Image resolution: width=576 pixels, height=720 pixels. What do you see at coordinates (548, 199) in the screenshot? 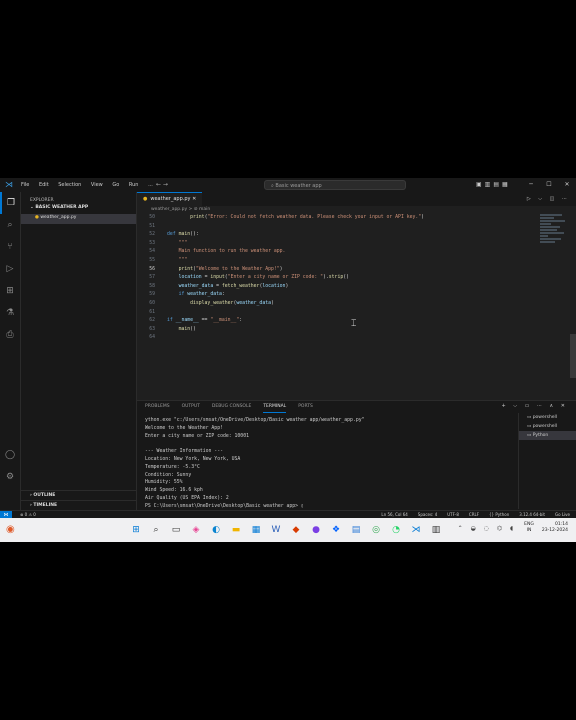
I see `editor-actions: ▷ ⌵ ◫ ⋯` at bounding box center [548, 199].